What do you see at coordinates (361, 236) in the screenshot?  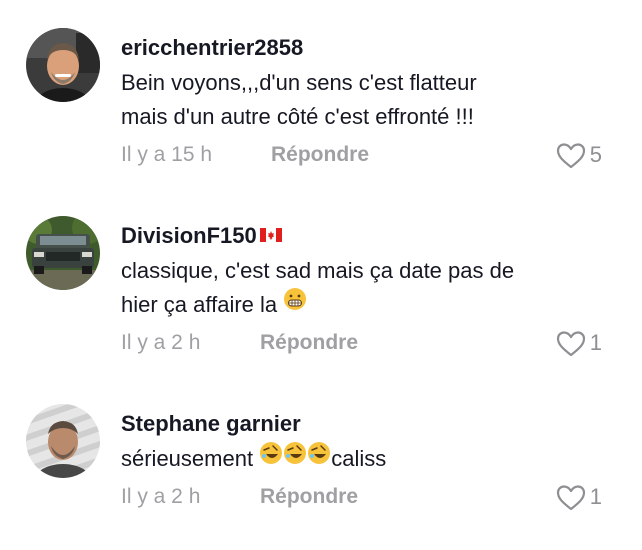 I see `username: DivisionF150` at bounding box center [361, 236].